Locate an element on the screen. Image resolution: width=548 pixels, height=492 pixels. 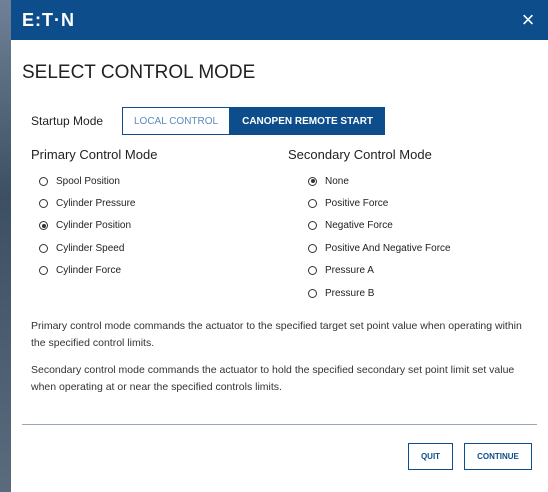
primary-radio-spool-position: Spool Position is located at coordinates (87, 181).